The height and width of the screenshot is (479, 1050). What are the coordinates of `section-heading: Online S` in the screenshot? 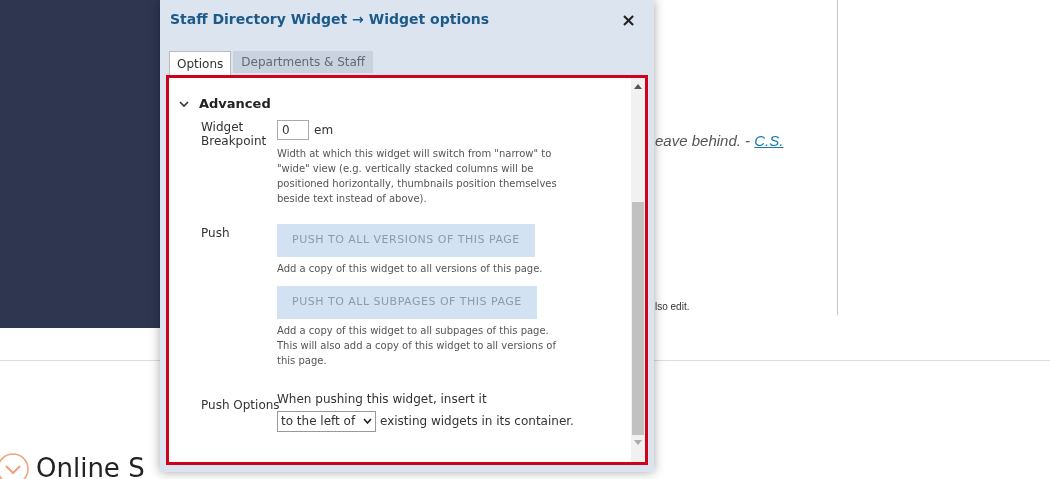 It's located at (90, 465).